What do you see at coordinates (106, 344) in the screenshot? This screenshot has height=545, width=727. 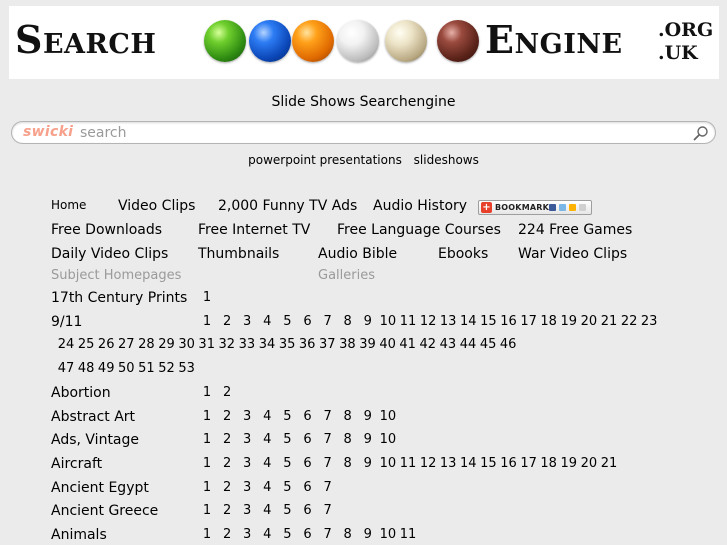 I see `page-number-link: 26` at bounding box center [106, 344].